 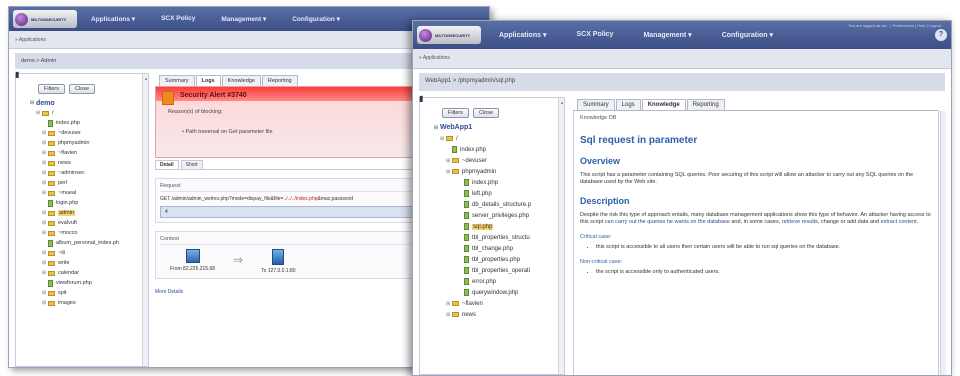 What do you see at coordinates (89, 283) in the screenshot?
I see `tree-file: viewforum.php` at bounding box center [89, 283].